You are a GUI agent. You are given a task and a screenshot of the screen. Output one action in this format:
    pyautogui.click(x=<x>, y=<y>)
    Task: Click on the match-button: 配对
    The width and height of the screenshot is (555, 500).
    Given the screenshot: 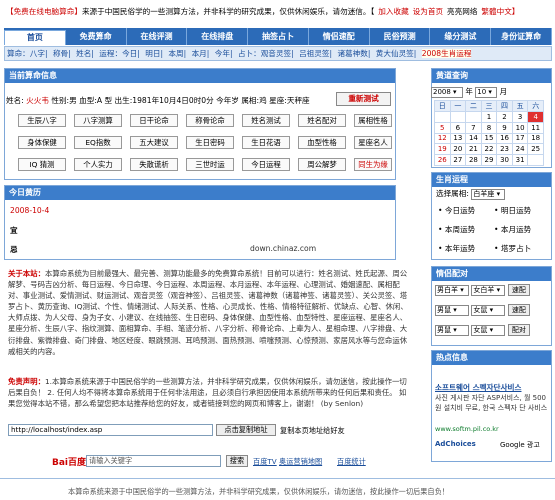 What is the action you would take?
    pyautogui.click(x=518, y=330)
    